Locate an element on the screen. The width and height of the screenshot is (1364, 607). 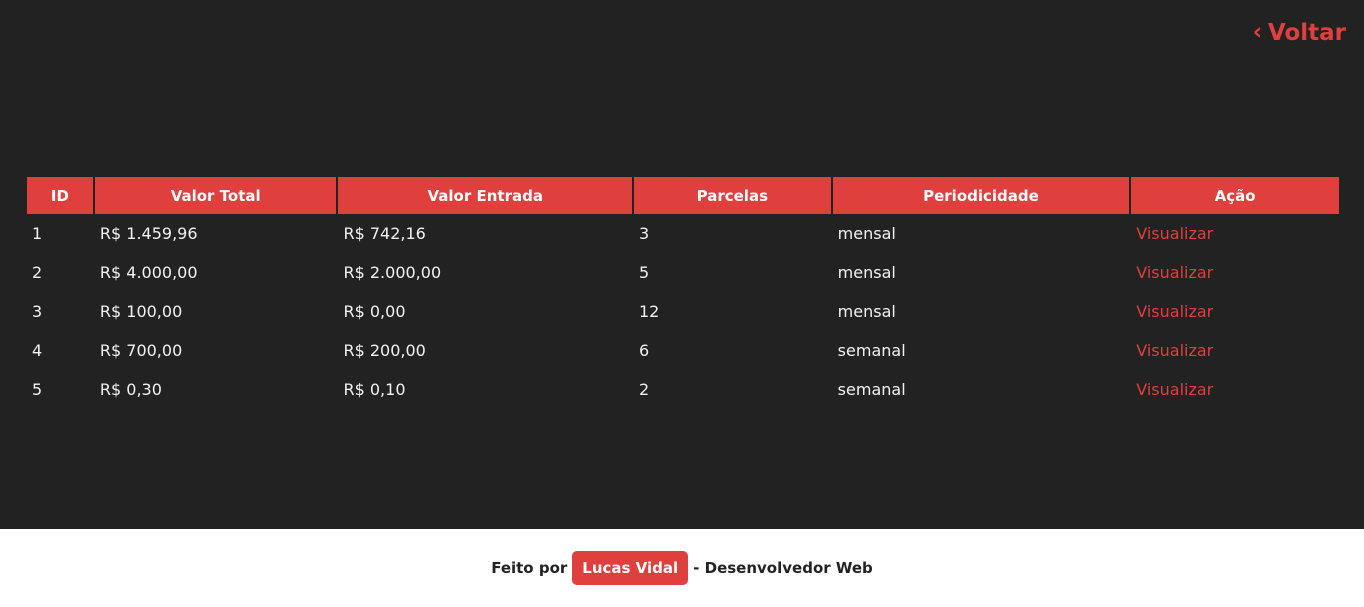
cell-valor-total: R$ 0,30 is located at coordinates (130, 389).